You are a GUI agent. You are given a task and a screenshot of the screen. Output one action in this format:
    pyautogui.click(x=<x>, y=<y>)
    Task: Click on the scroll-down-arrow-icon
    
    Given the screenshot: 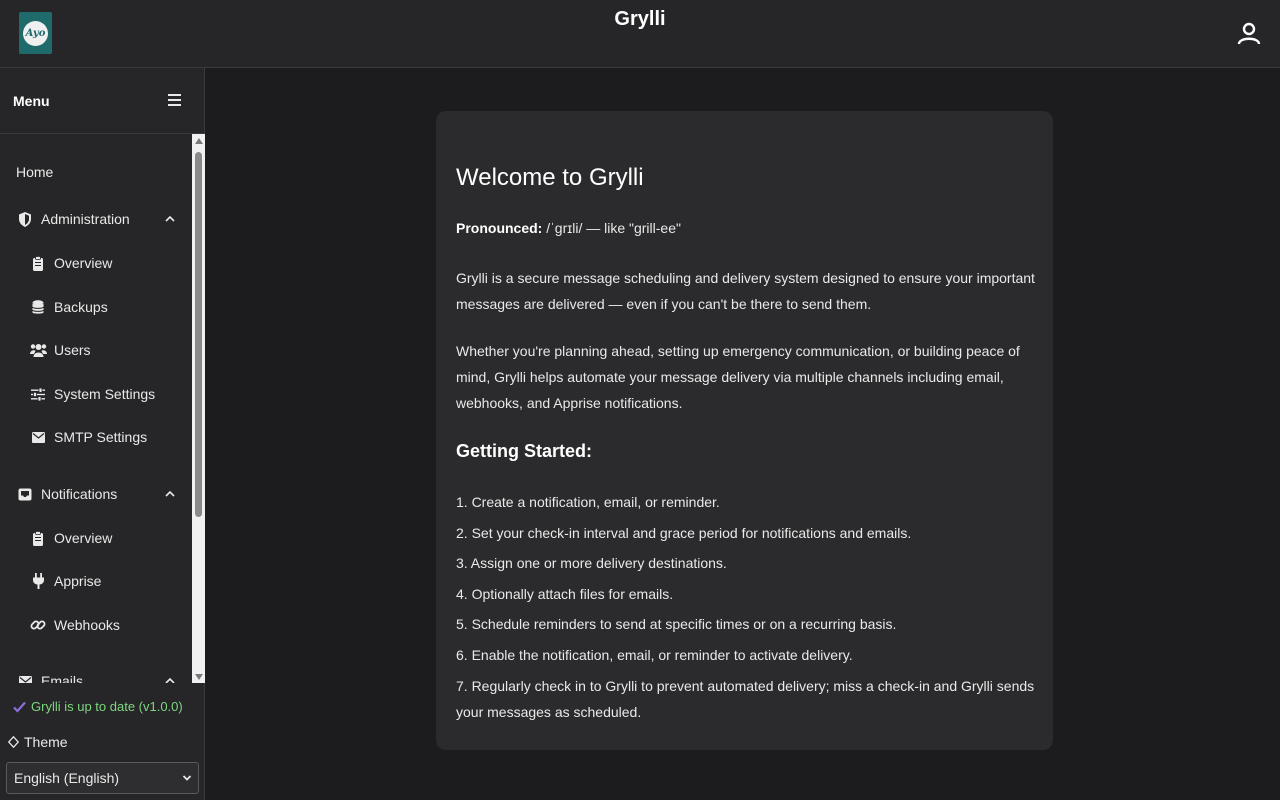 What is the action you would take?
    pyautogui.click(x=198, y=676)
    